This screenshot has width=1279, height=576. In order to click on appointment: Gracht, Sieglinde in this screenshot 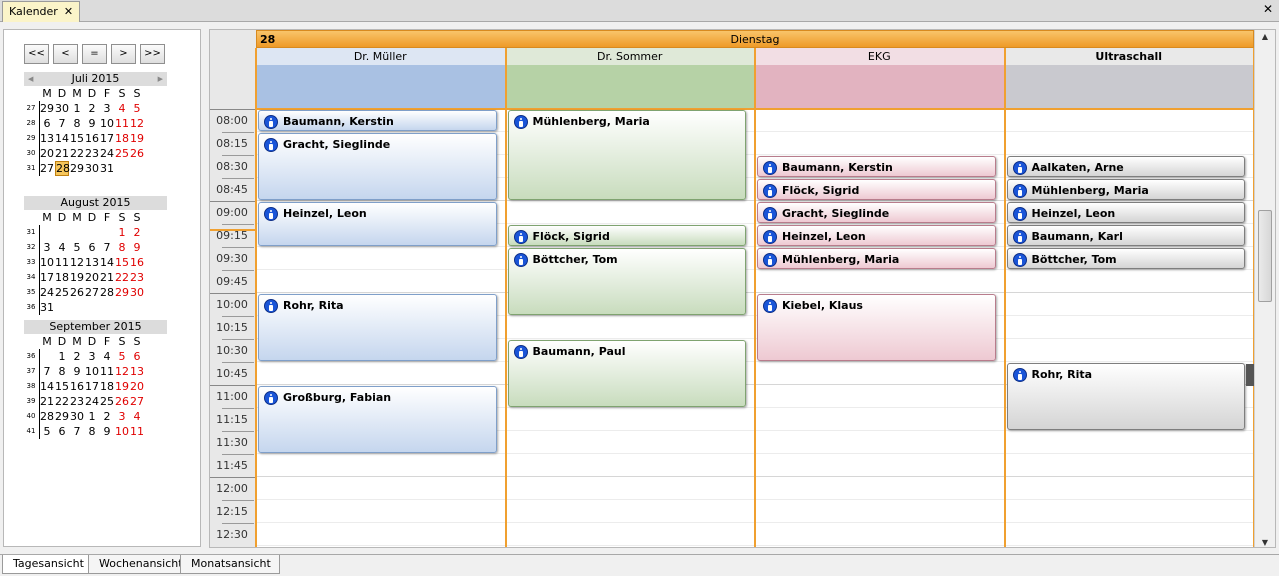, I will do `click(377, 166)`.